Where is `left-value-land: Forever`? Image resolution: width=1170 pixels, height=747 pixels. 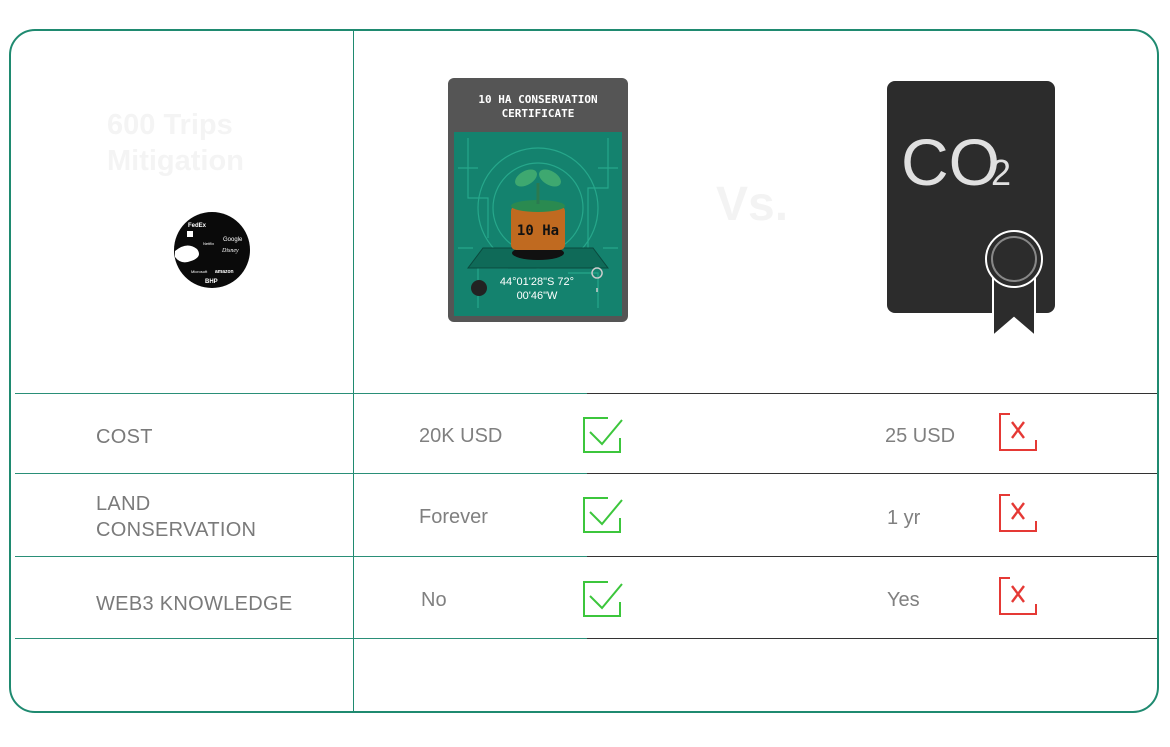
left-value-land: Forever is located at coordinates (453, 517).